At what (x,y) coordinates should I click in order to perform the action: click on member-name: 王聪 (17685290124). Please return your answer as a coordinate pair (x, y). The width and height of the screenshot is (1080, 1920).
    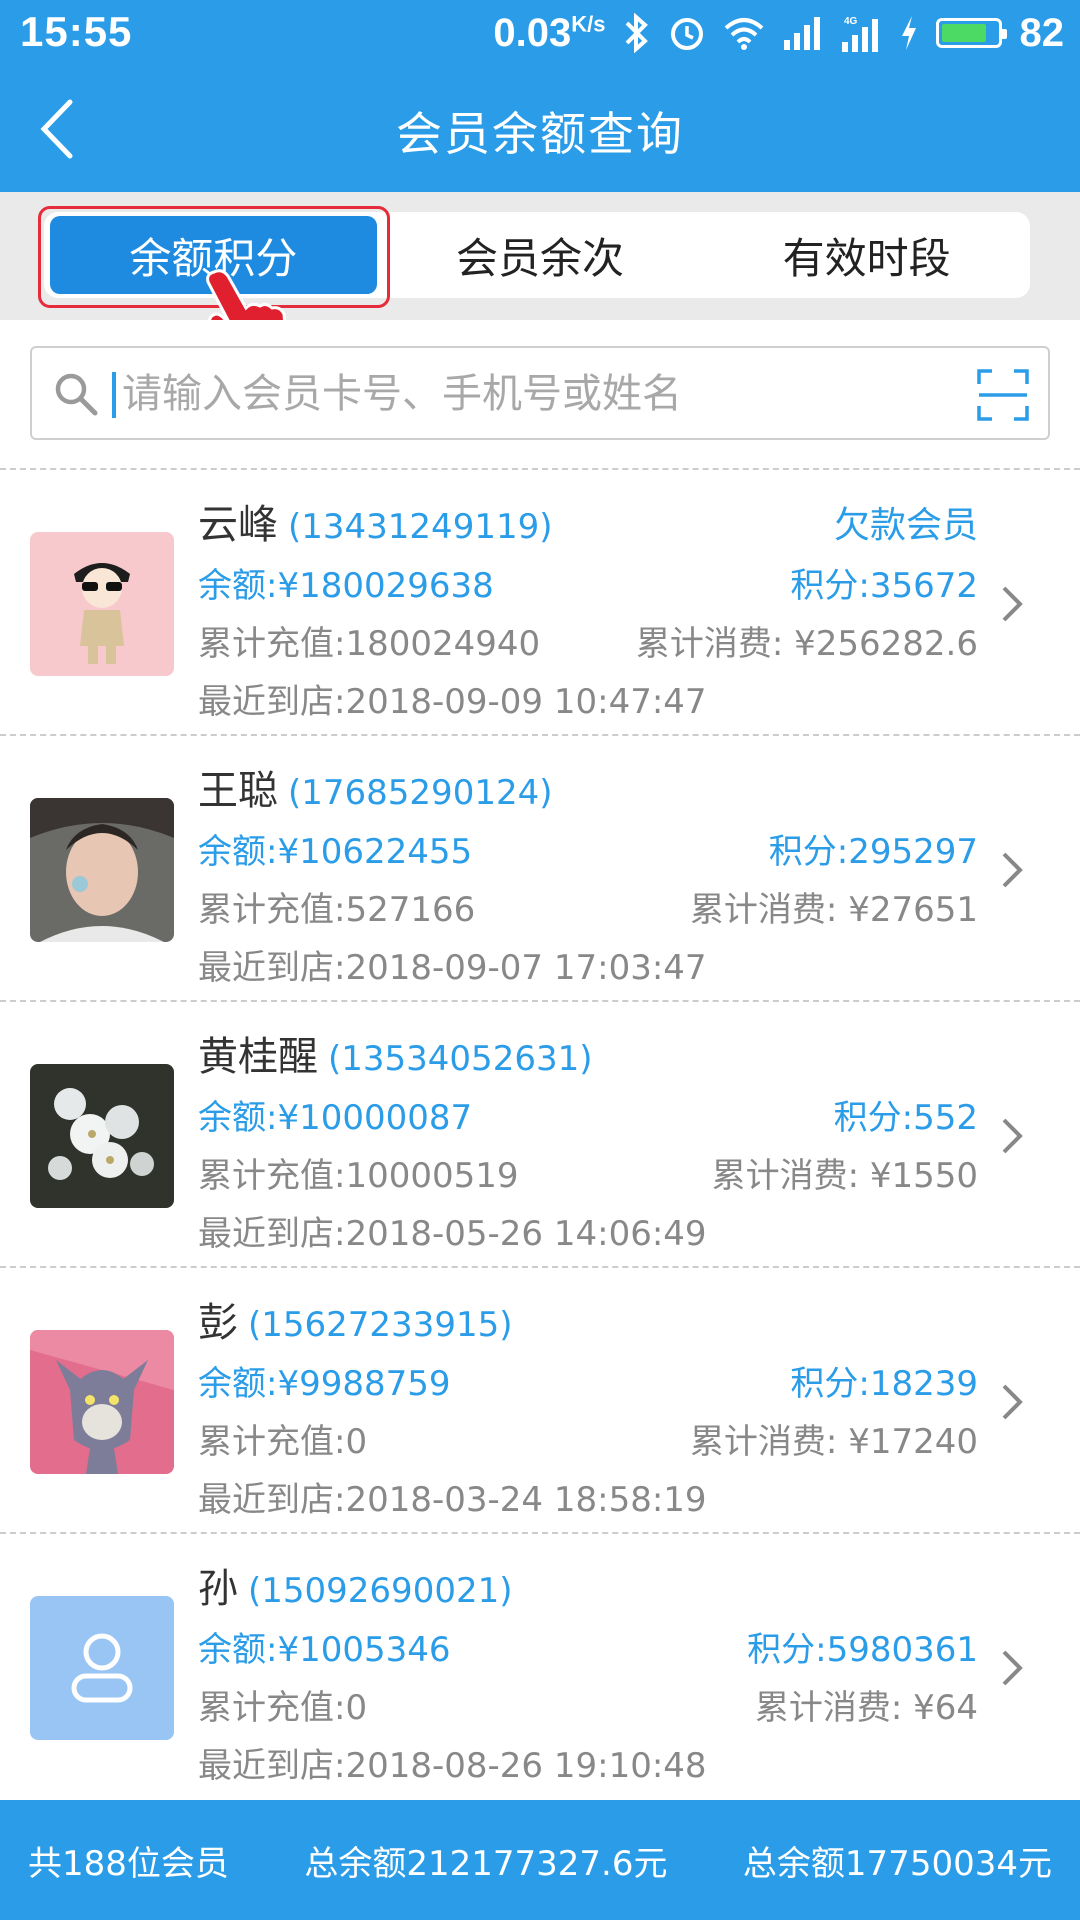
    Looking at the image, I should click on (375, 791).